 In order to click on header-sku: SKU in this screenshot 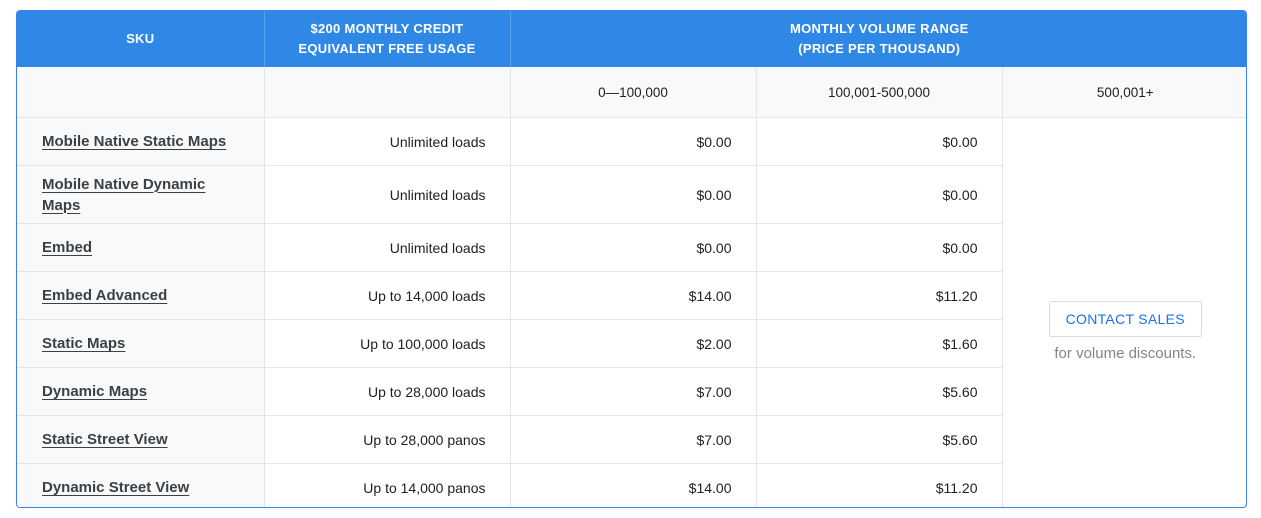, I will do `click(141, 39)`.